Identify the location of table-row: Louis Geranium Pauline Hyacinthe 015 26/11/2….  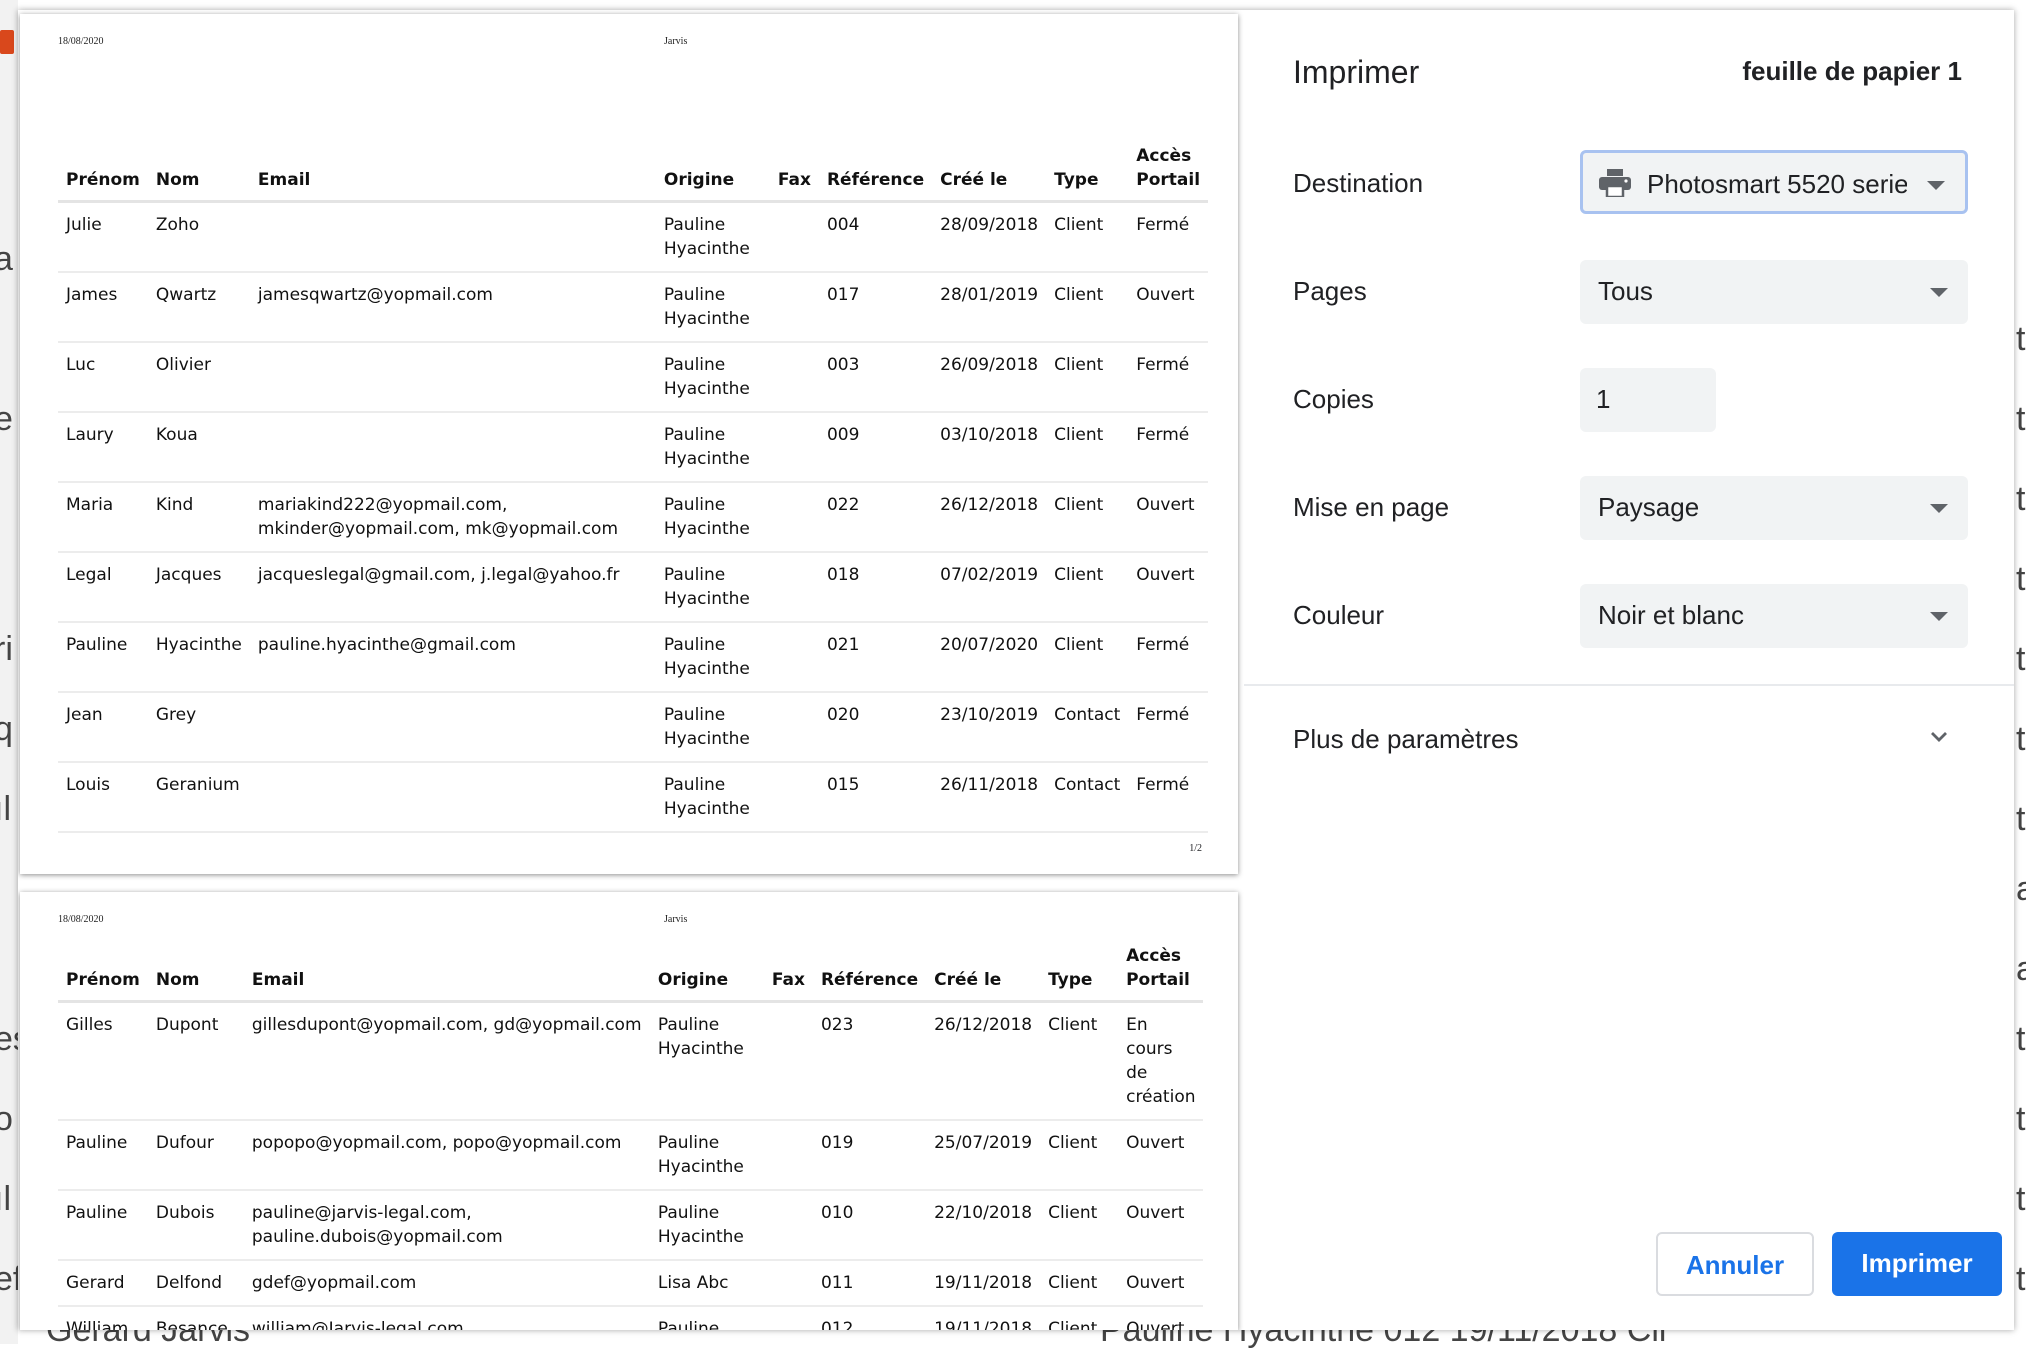
(633, 797).